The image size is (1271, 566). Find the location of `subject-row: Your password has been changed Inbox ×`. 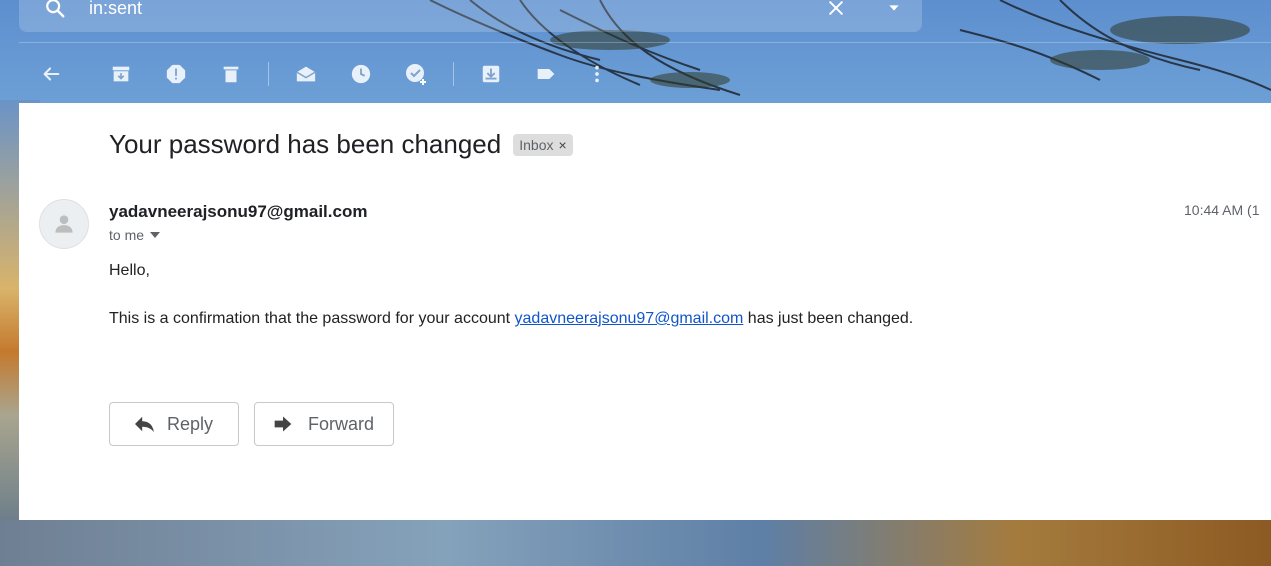

subject-row: Your password has been changed Inbox × is located at coordinates (341, 144).